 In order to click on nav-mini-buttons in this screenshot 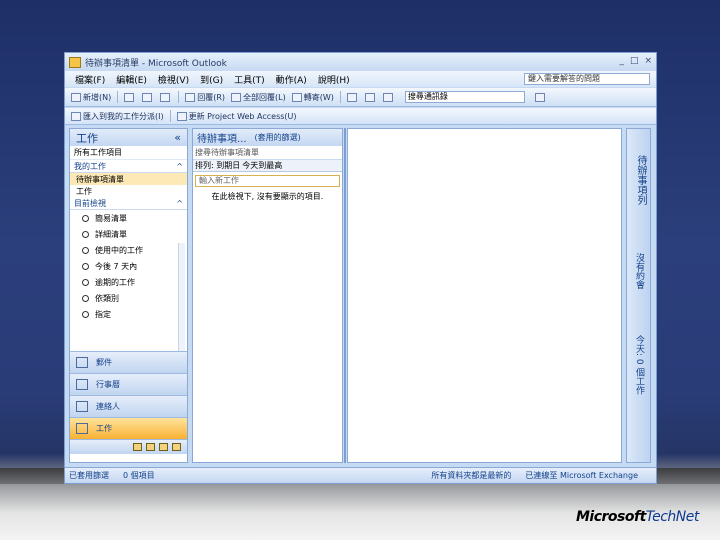, I will do `click(128, 446)`.